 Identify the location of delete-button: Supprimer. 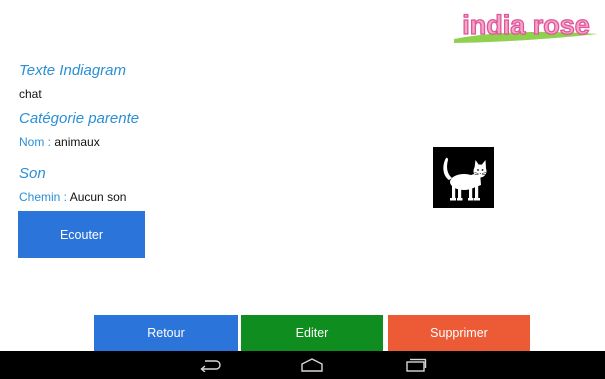
(459, 333).